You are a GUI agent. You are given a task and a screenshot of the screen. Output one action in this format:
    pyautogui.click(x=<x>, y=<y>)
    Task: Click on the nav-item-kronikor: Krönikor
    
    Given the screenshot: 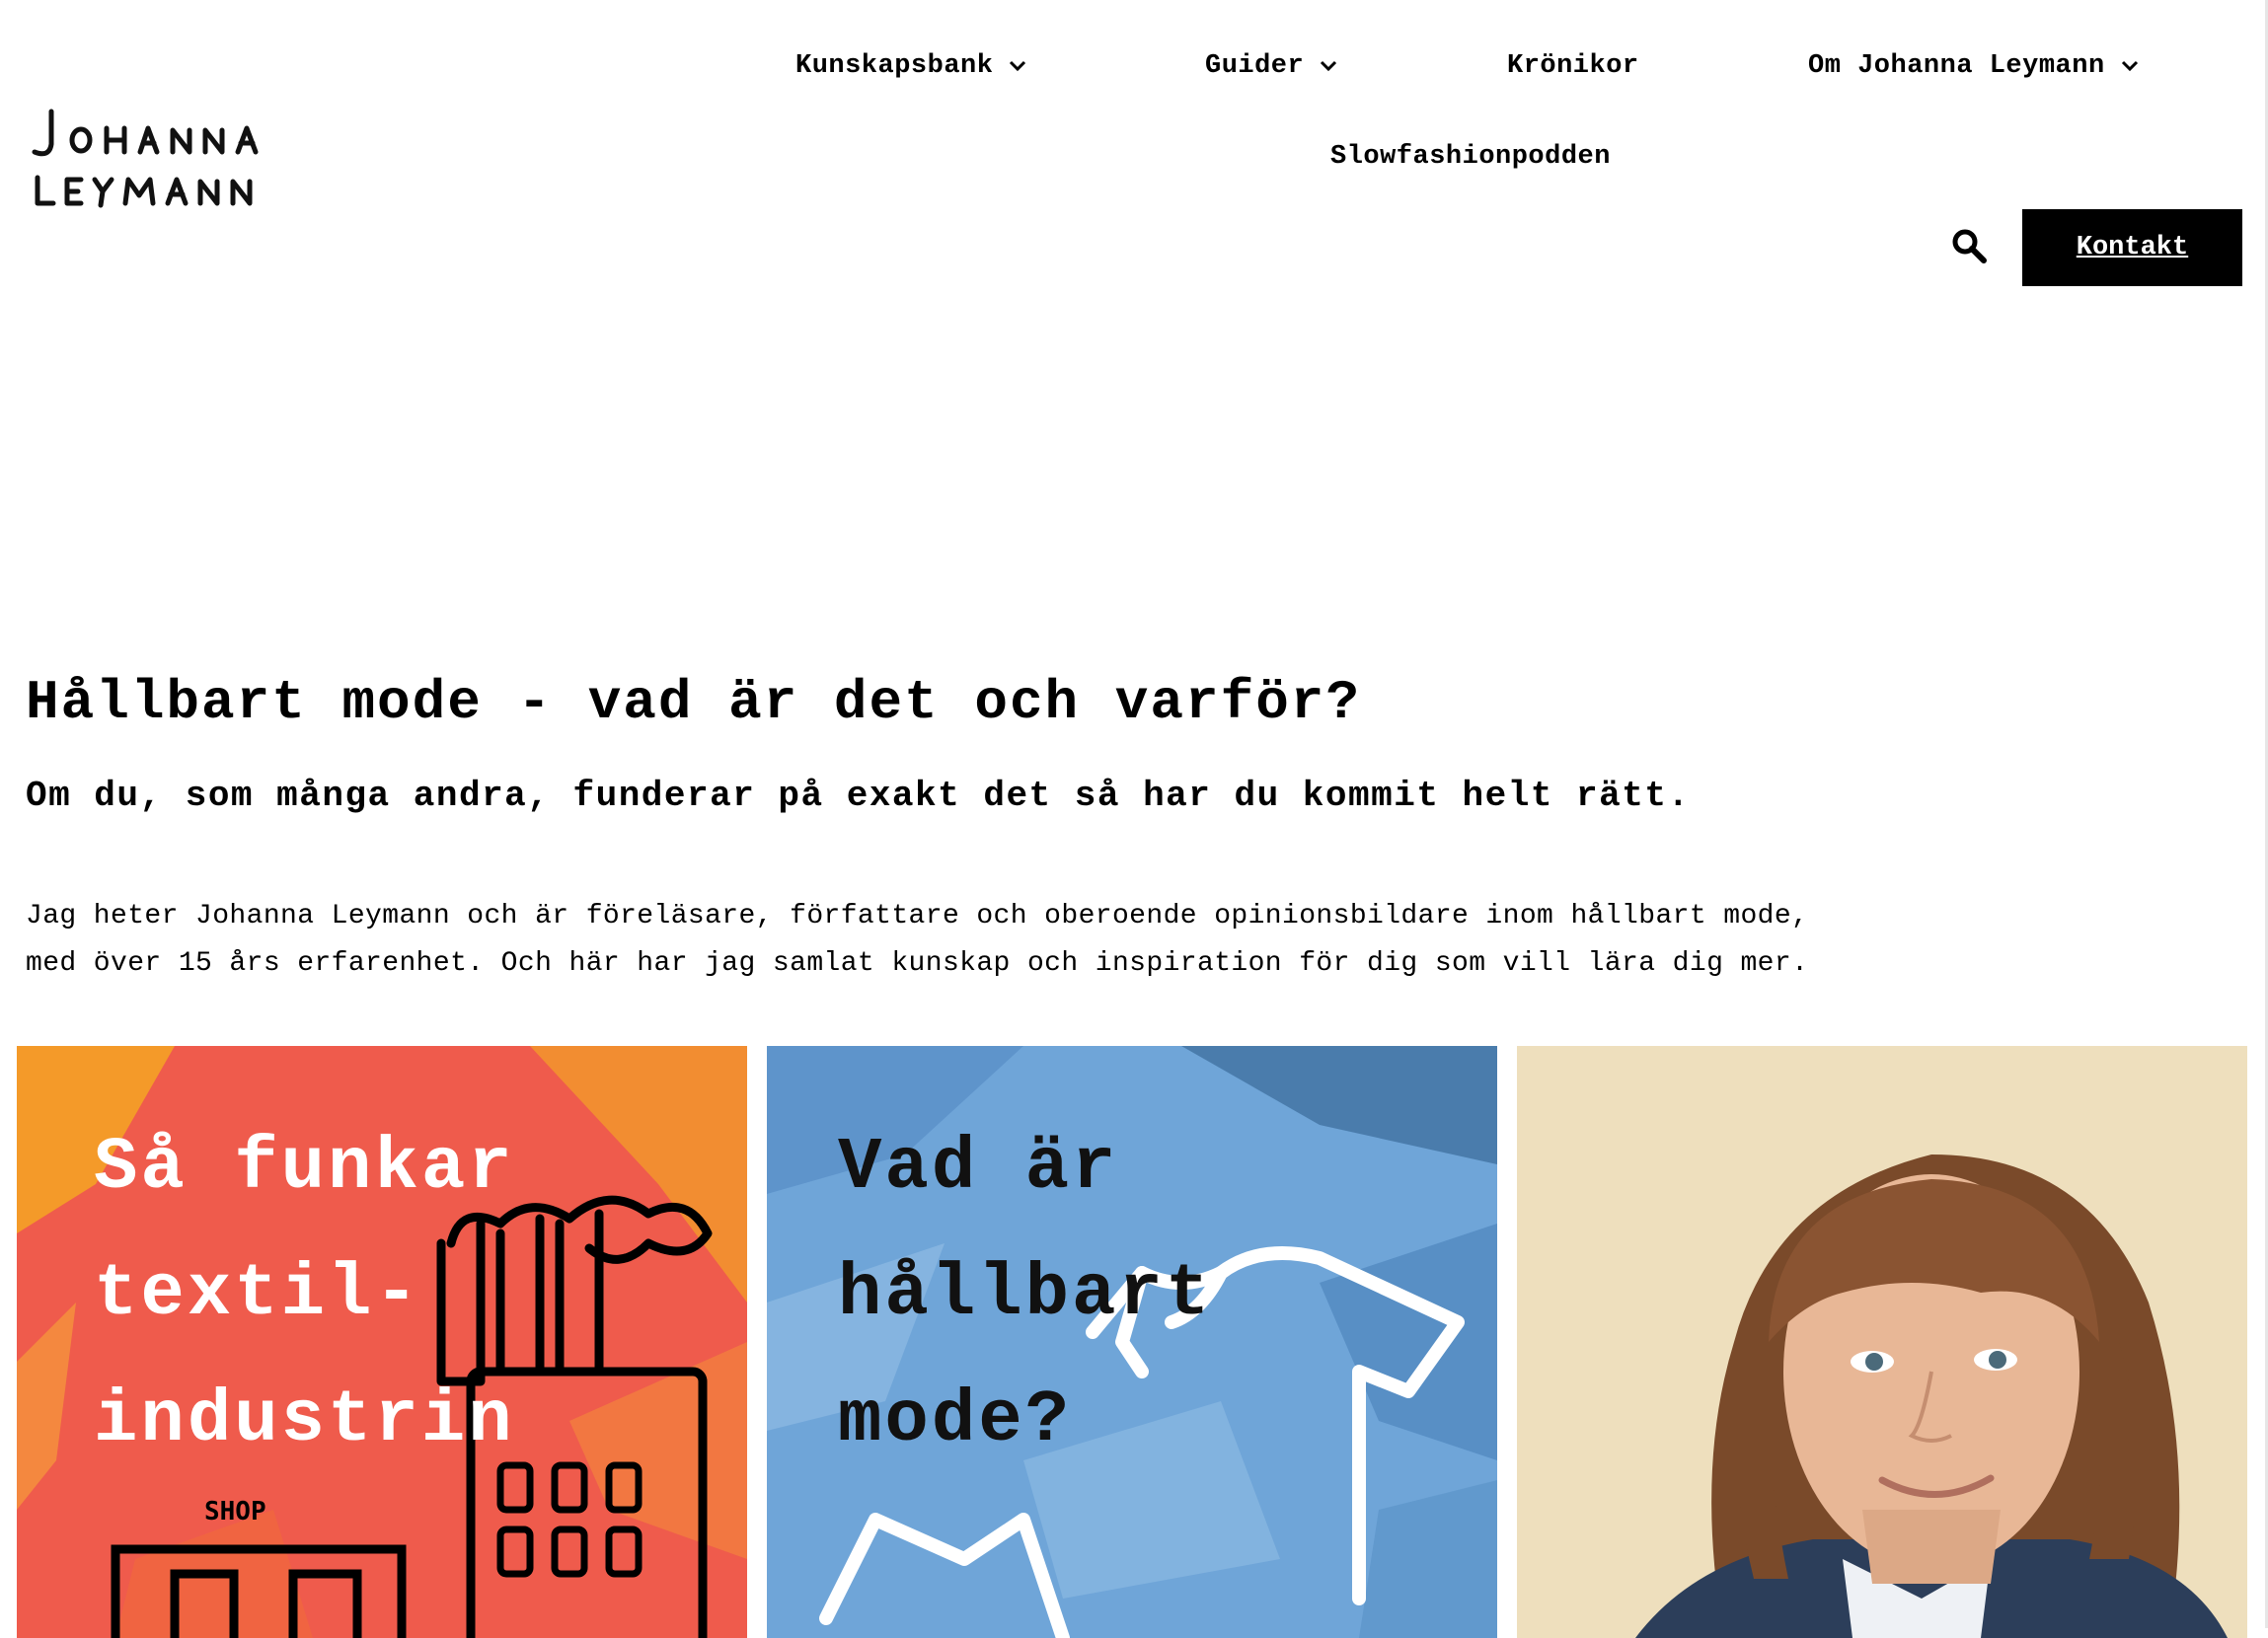 What is the action you would take?
    pyautogui.click(x=1573, y=66)
    